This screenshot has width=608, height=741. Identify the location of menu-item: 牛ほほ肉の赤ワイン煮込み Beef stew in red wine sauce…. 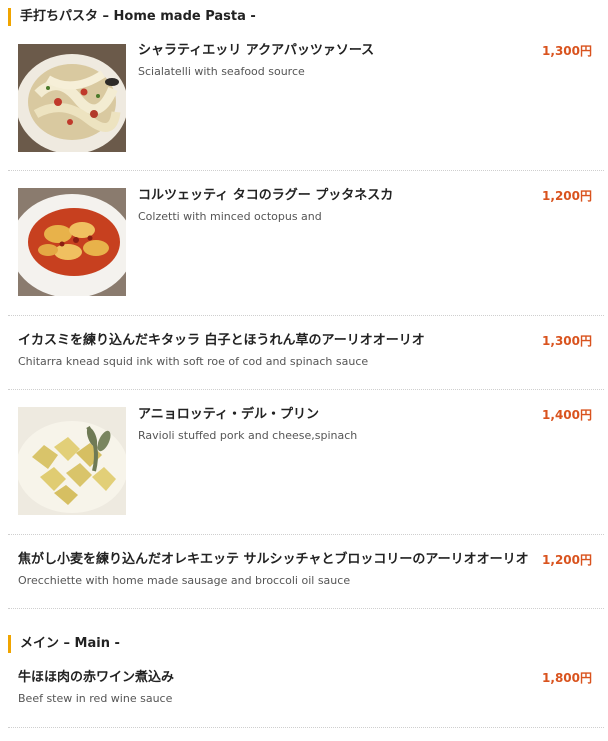
(306, 691).